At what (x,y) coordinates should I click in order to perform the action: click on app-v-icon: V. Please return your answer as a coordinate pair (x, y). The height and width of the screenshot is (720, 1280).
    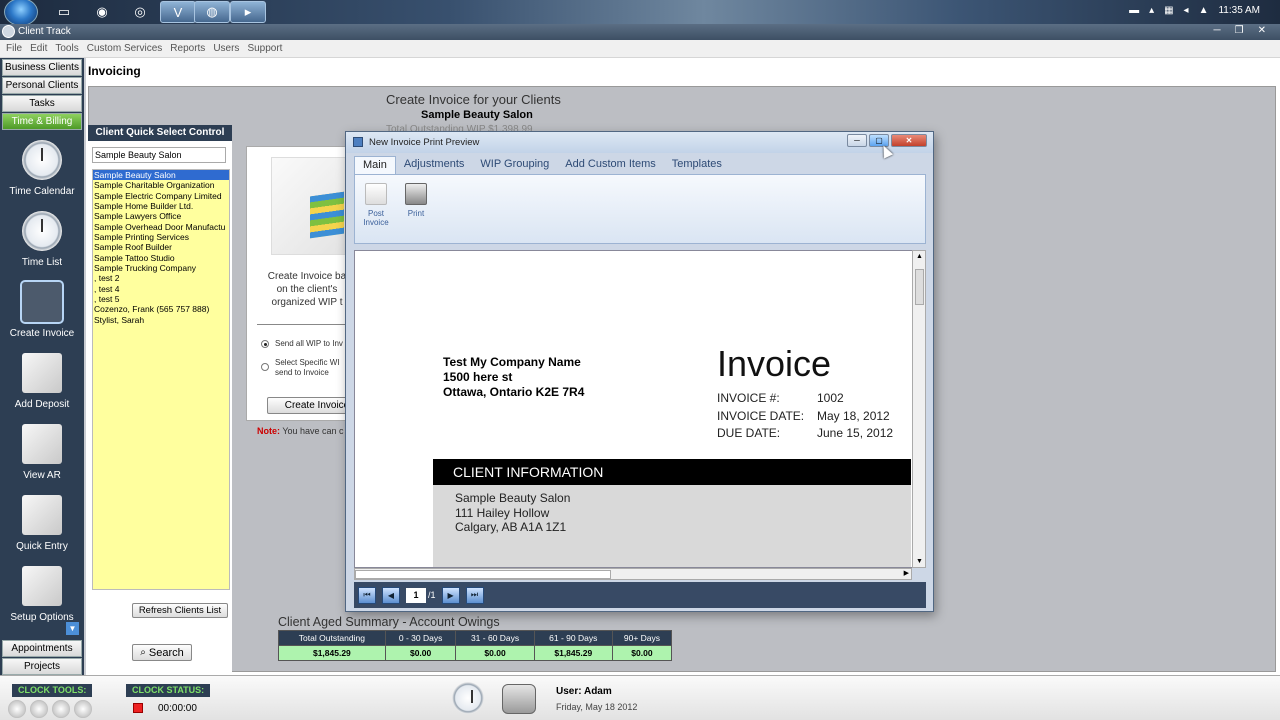
    Looking at the image, I should click on (178, 12).